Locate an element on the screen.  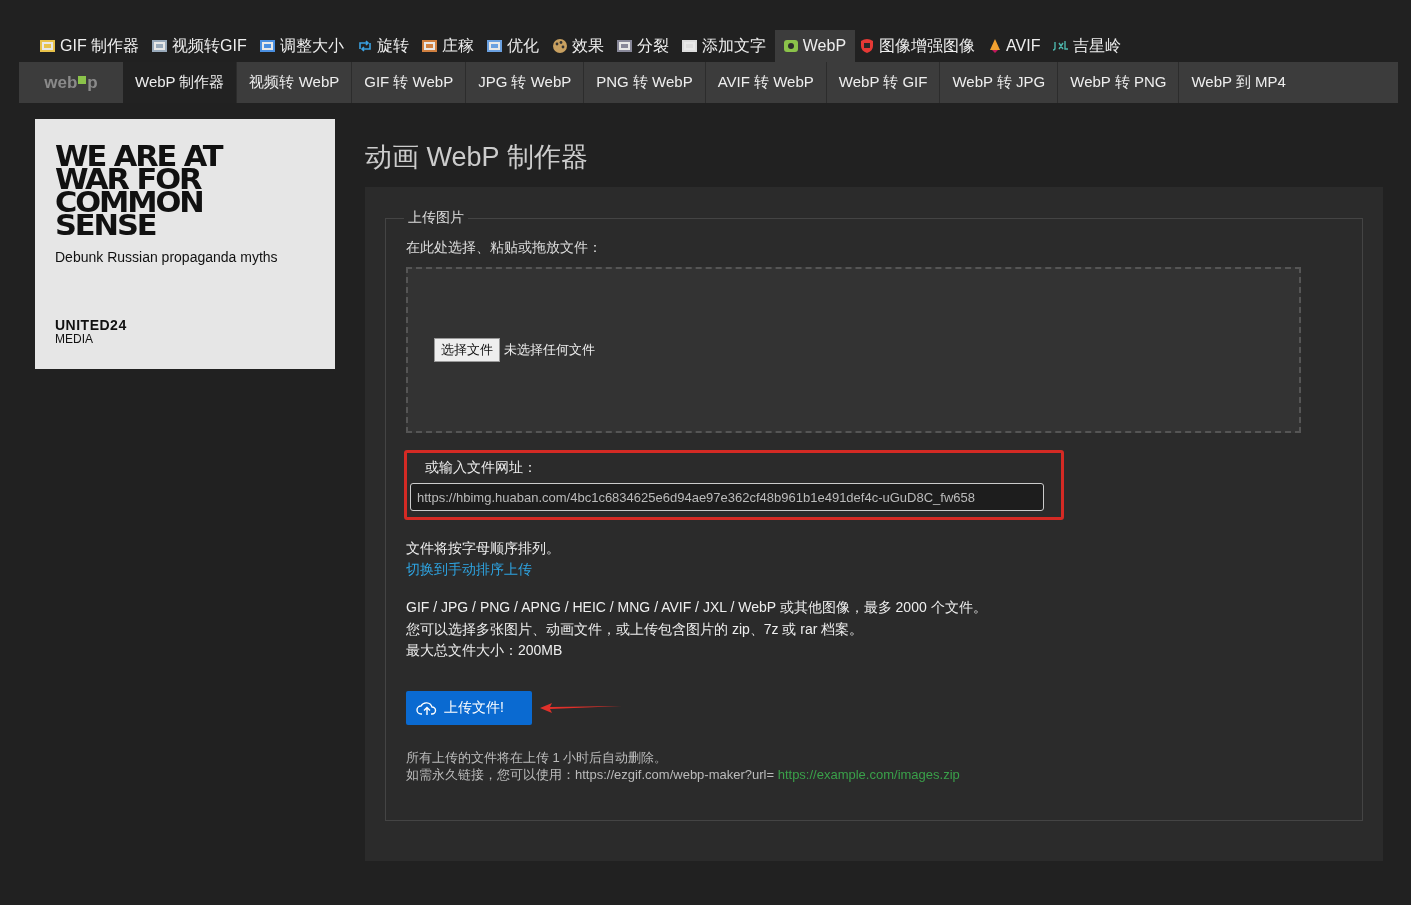
sub-nav-tab: WebP 转 GIF is located at coordinates (882, 82).